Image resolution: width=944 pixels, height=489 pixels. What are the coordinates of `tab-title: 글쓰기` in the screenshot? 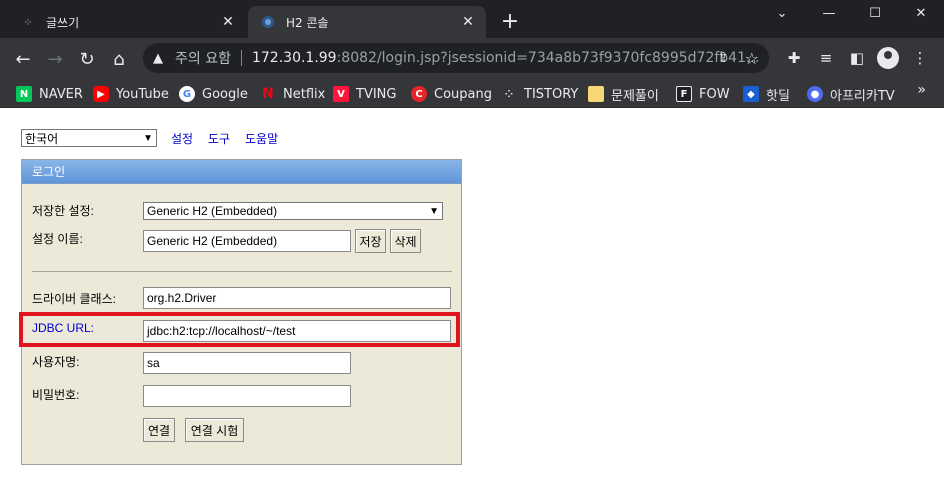 It's located at (63, 22).